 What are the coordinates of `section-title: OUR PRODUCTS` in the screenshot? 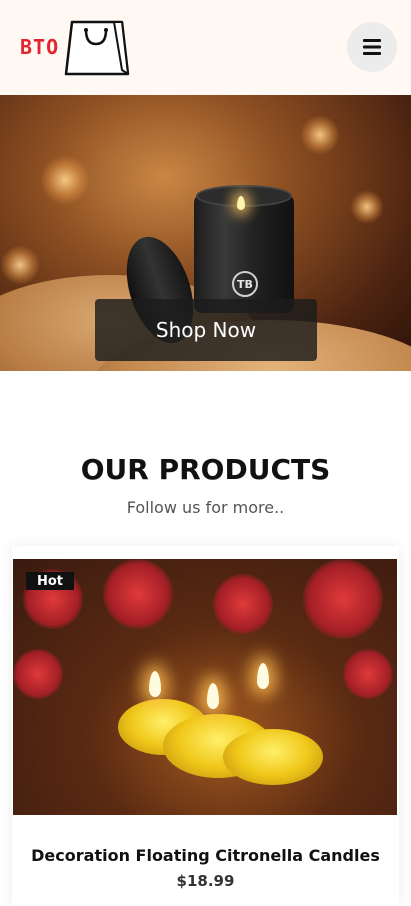 It's located at (205, 469).